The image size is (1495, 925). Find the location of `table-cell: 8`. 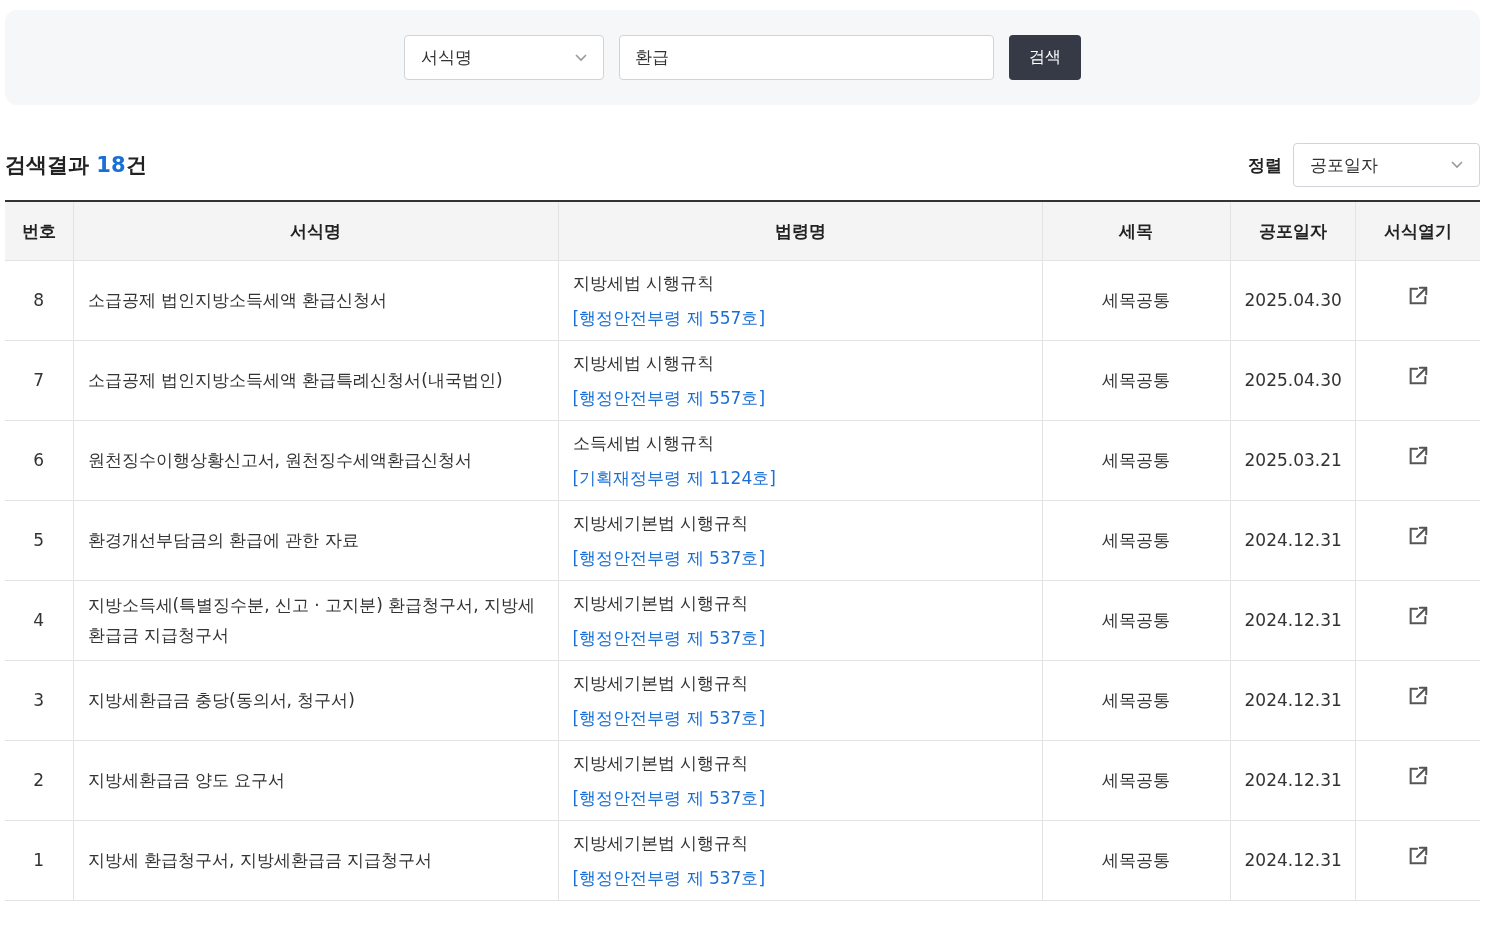

table-cell: 8 is located at coordinates (39, 300).